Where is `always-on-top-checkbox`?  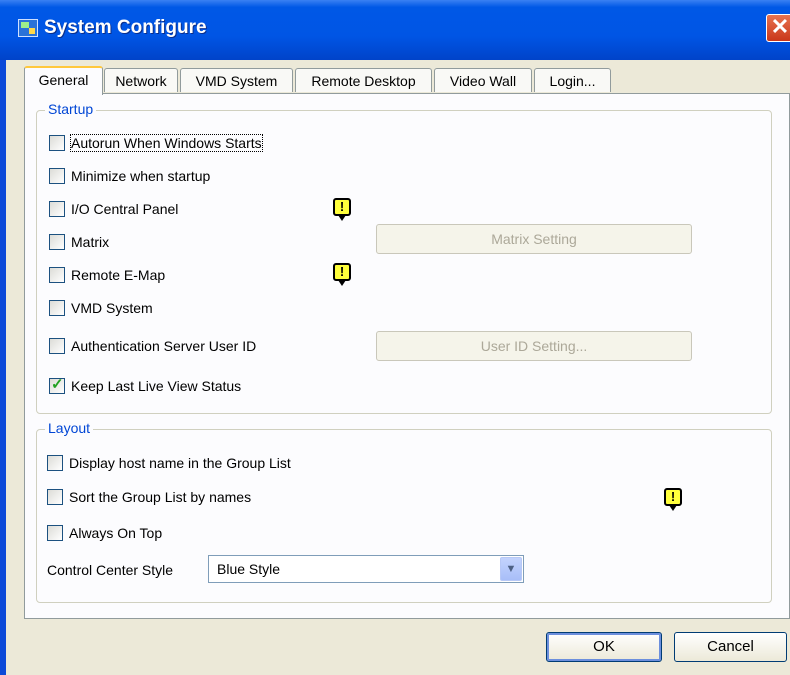 always-on-top-checkbox is located at coordinates (55, 533).